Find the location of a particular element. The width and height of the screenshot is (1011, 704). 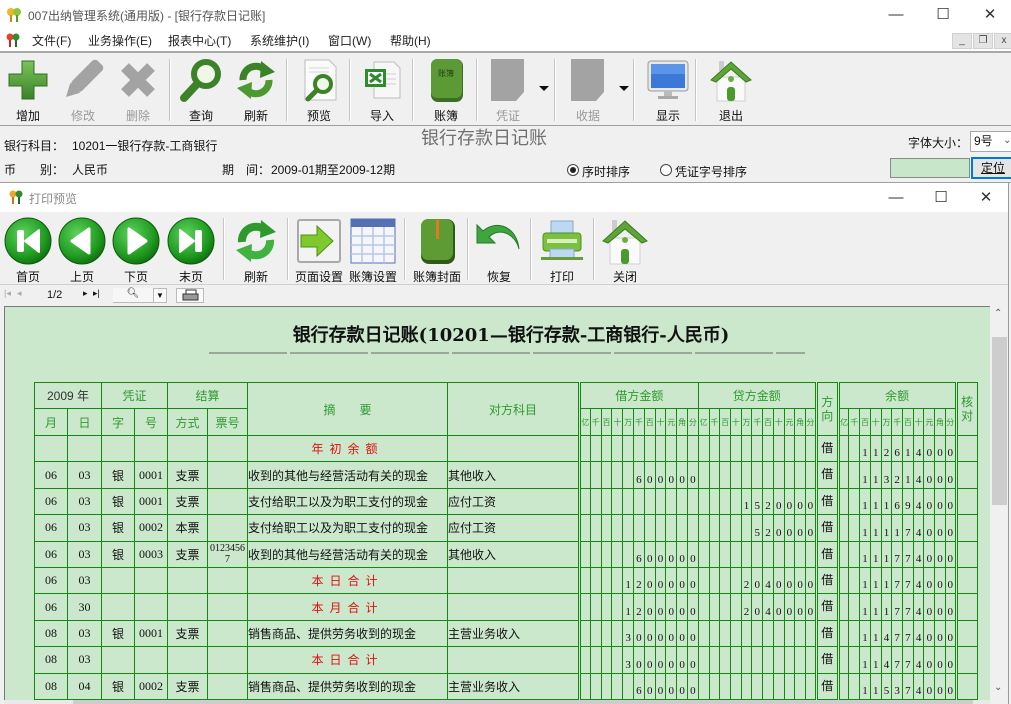

mdi-minimize-button: _ is located at coordinates (962, 41).